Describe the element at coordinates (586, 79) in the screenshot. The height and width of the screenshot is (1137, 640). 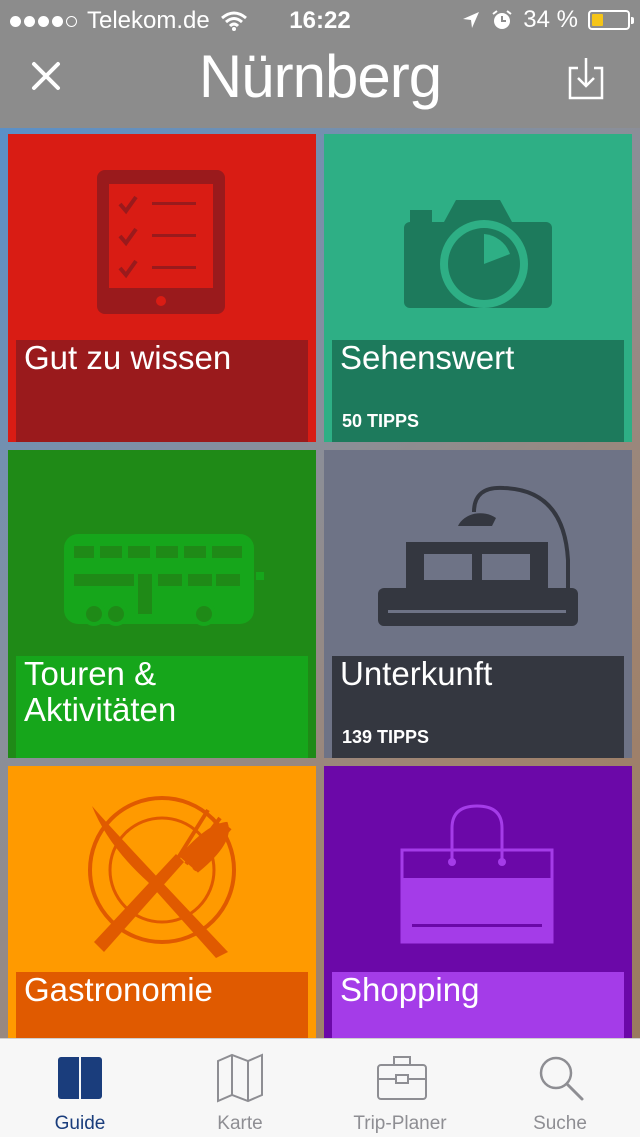
I see `download-icon` at that location.